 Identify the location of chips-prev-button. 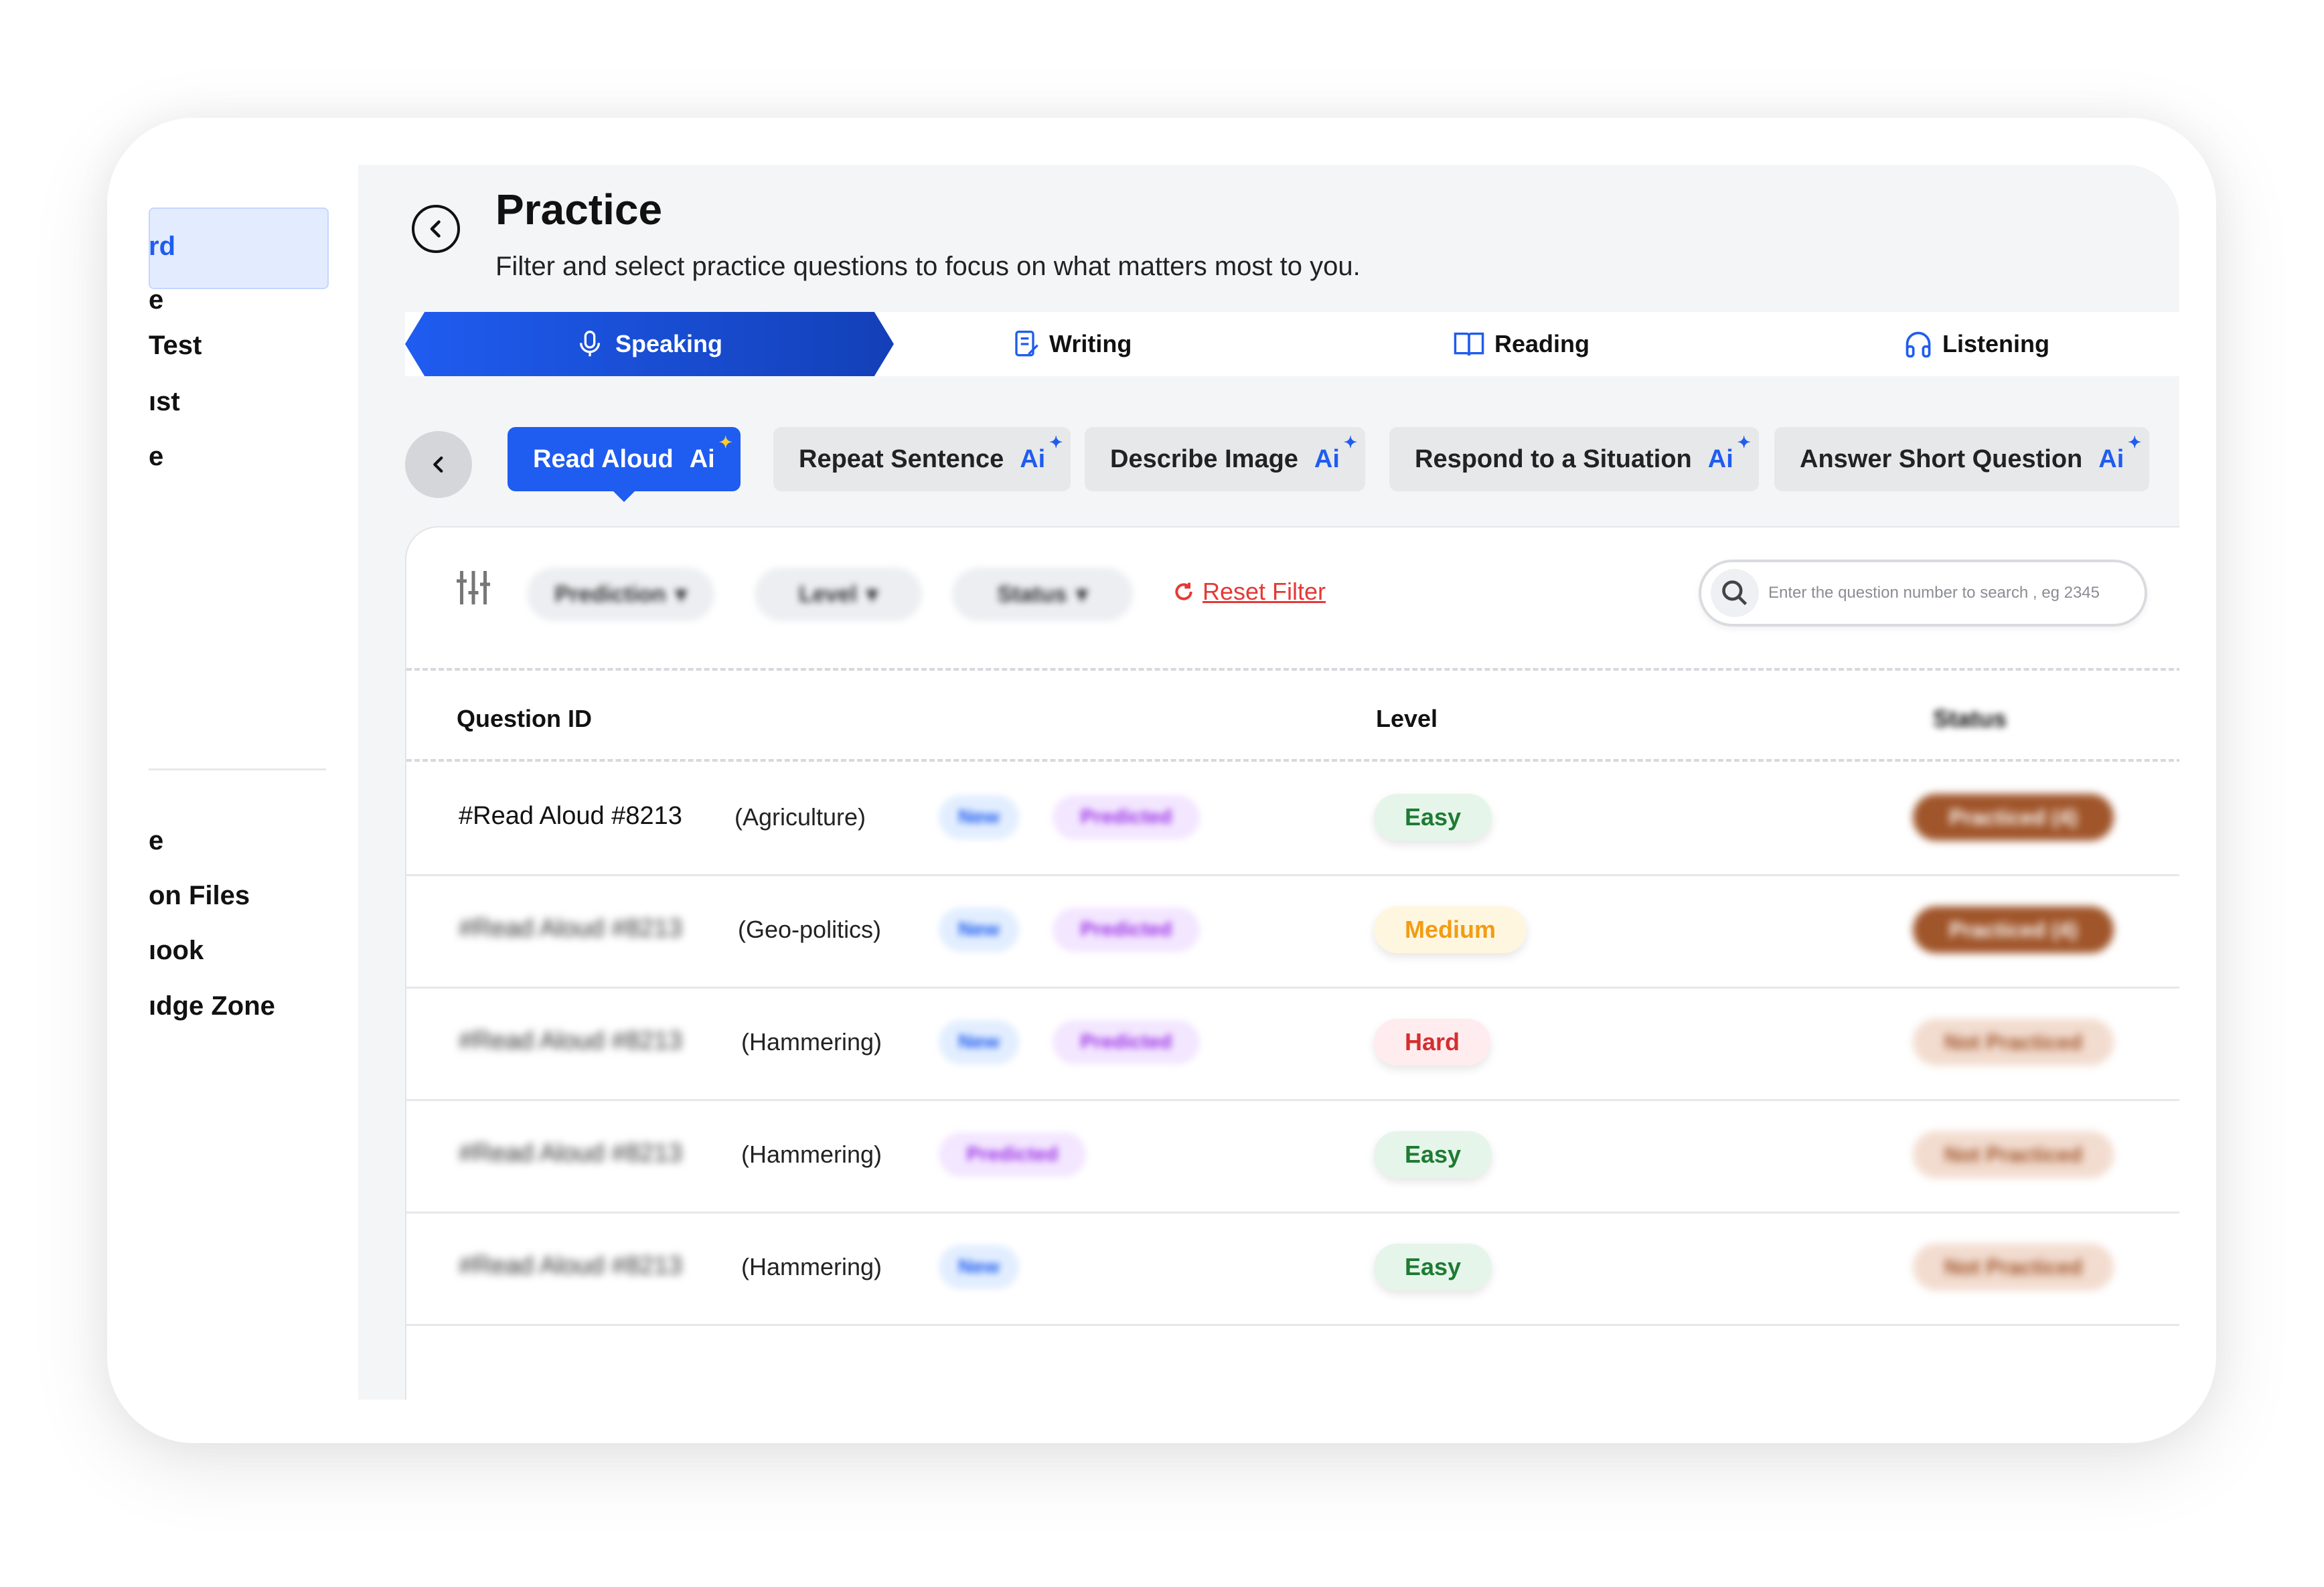
(438, 465).